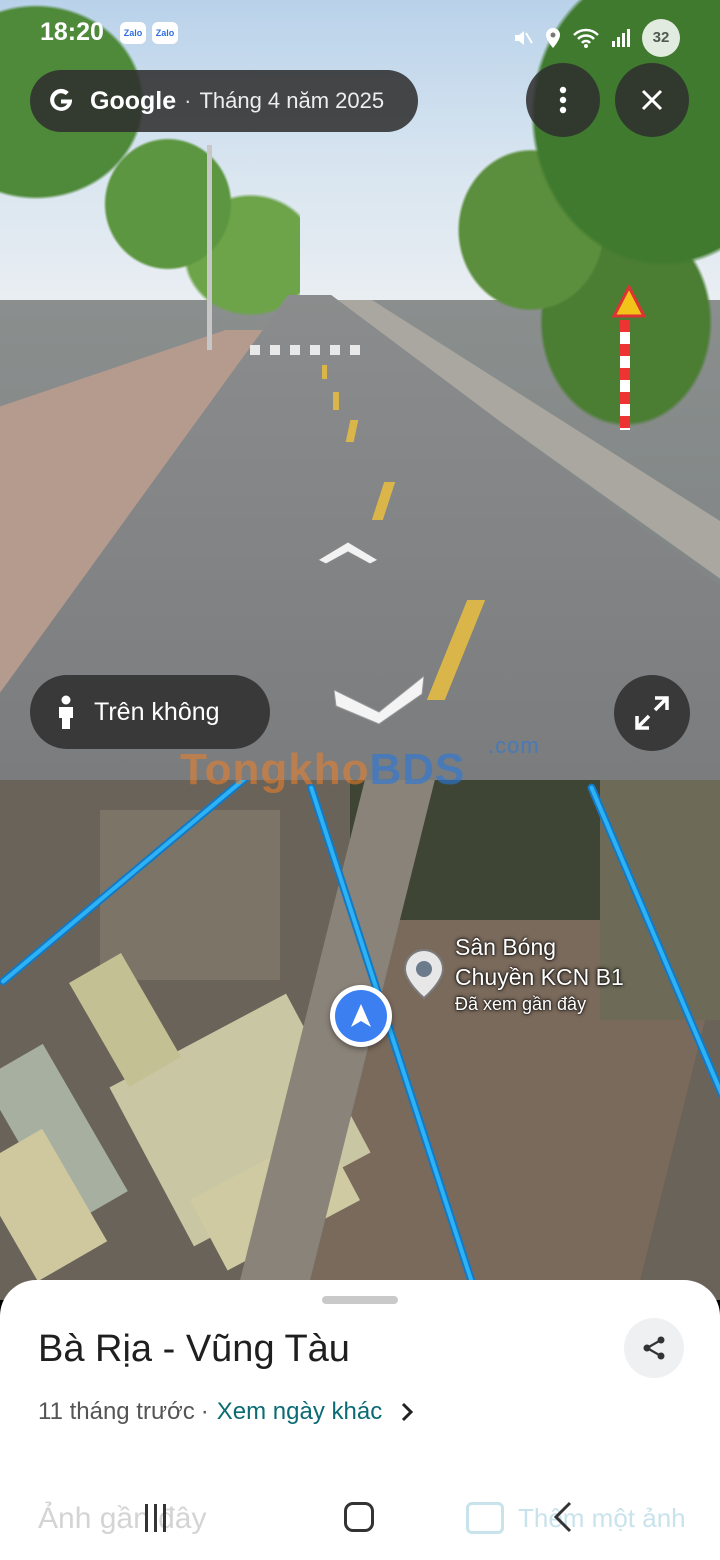  I want to click on imagery-meta: 11 tháng trước · Xem ngày khác, so click(226, 1412).